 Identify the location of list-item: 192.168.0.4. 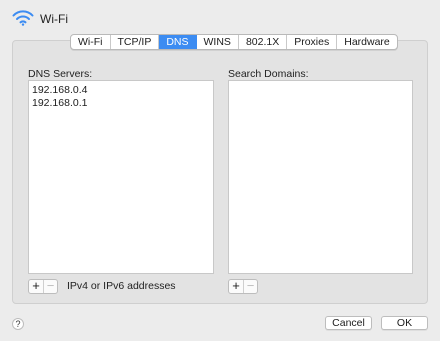
(121, 90).